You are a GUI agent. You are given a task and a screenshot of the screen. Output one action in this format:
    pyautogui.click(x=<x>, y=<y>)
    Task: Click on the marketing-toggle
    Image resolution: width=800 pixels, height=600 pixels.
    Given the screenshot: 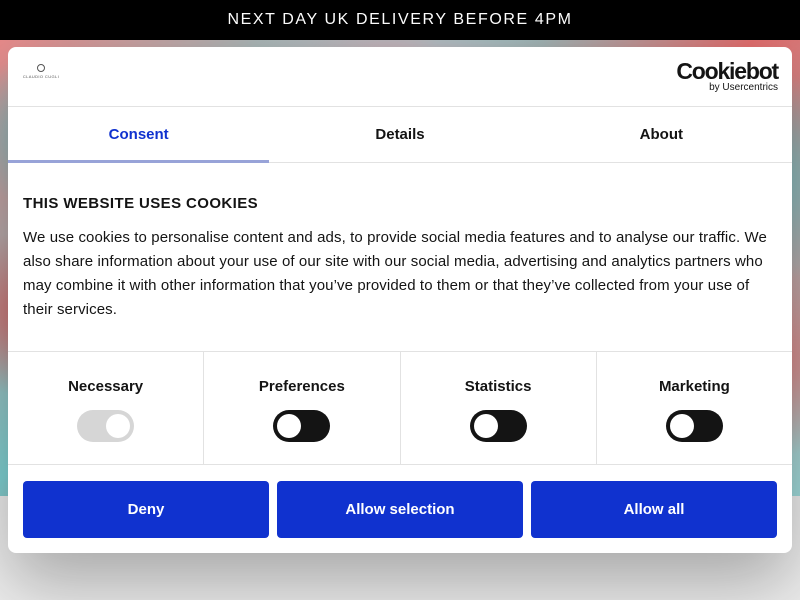 What is the action you would take?
    pyautogui.click(x=694, y=426)
    